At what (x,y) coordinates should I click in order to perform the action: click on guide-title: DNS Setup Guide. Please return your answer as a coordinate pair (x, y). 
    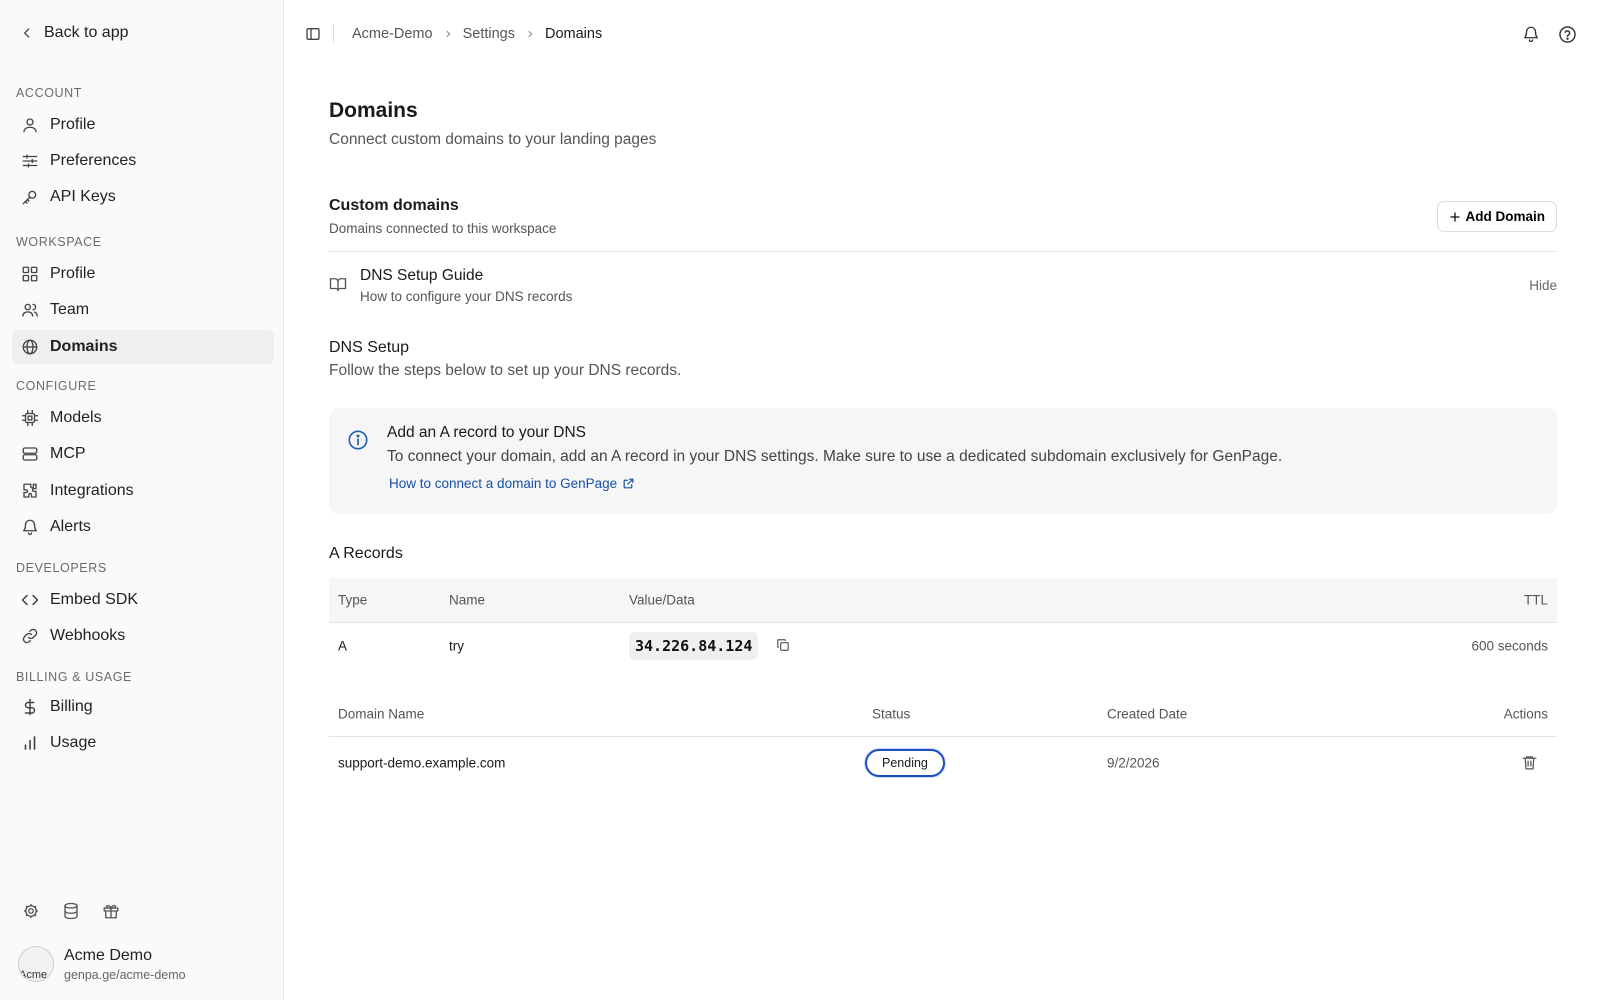
    Looking at the image, I should click on (422, 275).